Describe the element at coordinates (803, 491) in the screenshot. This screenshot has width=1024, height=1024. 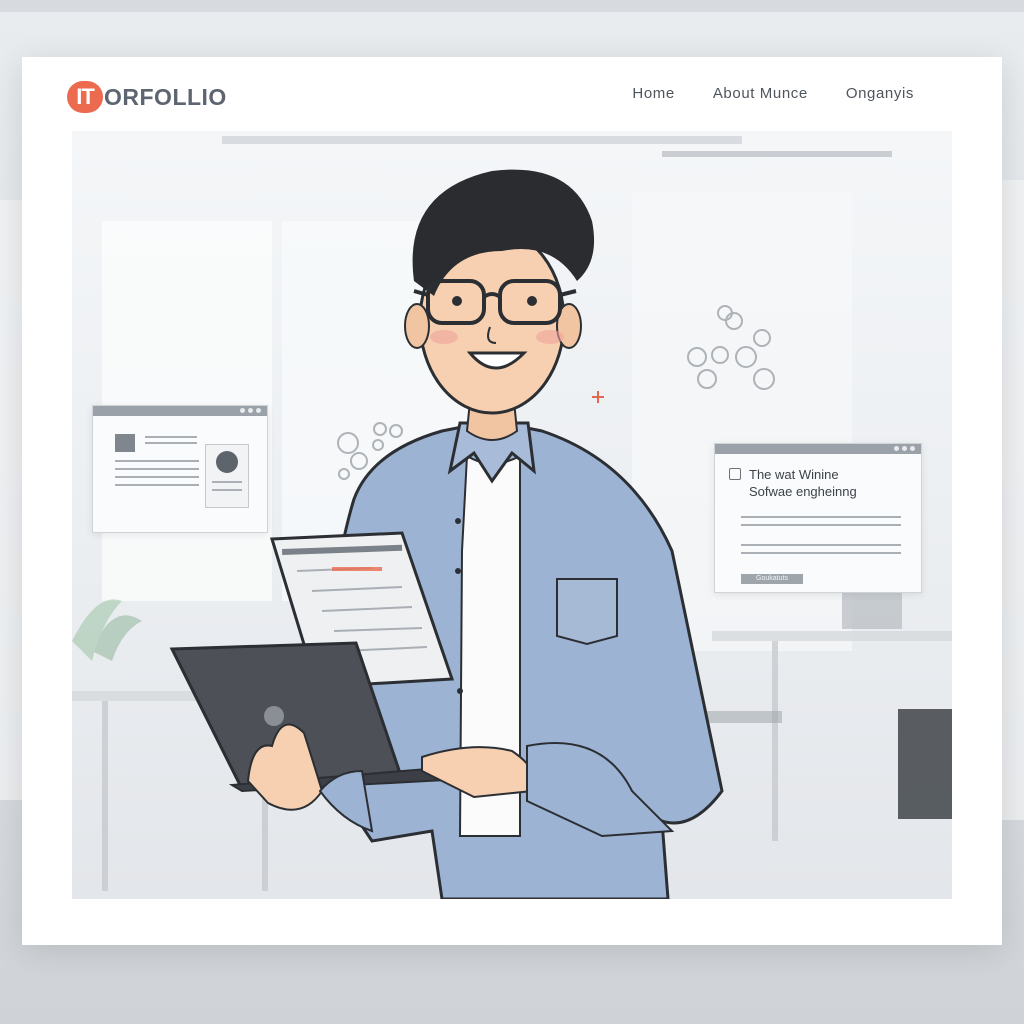
I see `article-title-line2: Sofwae engheinng` at that location.